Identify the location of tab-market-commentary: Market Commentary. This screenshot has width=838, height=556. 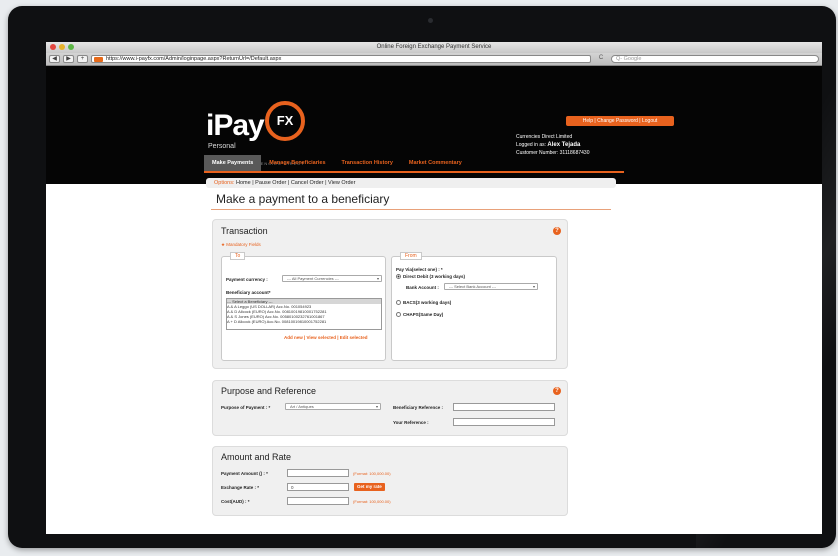
(435, 163).